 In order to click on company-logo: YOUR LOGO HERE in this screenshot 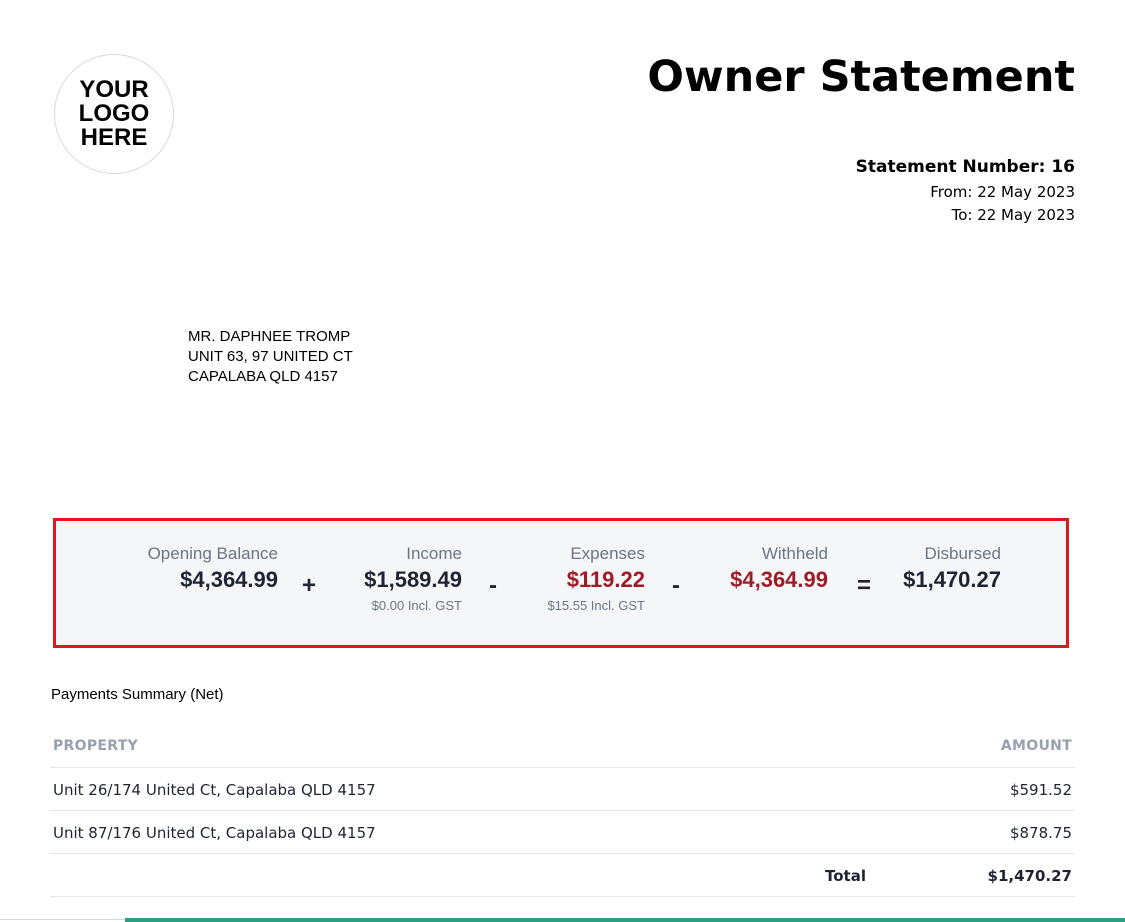, I will do `click(114, 114)`.